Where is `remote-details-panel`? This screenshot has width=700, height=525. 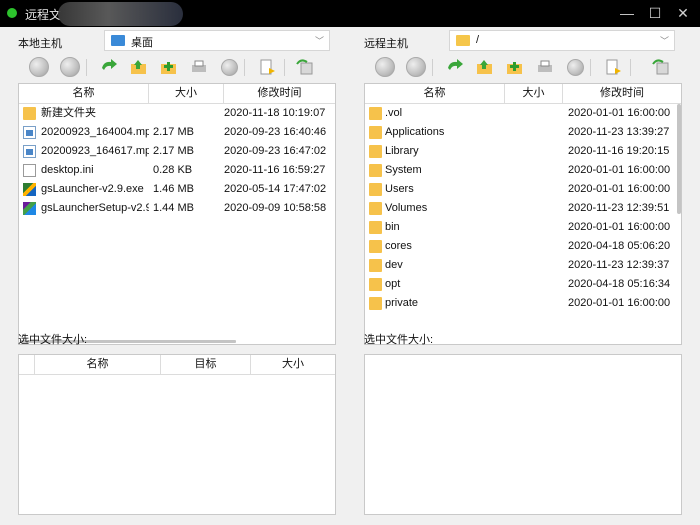 remote-details-panel is located at coordinates (523, 434).